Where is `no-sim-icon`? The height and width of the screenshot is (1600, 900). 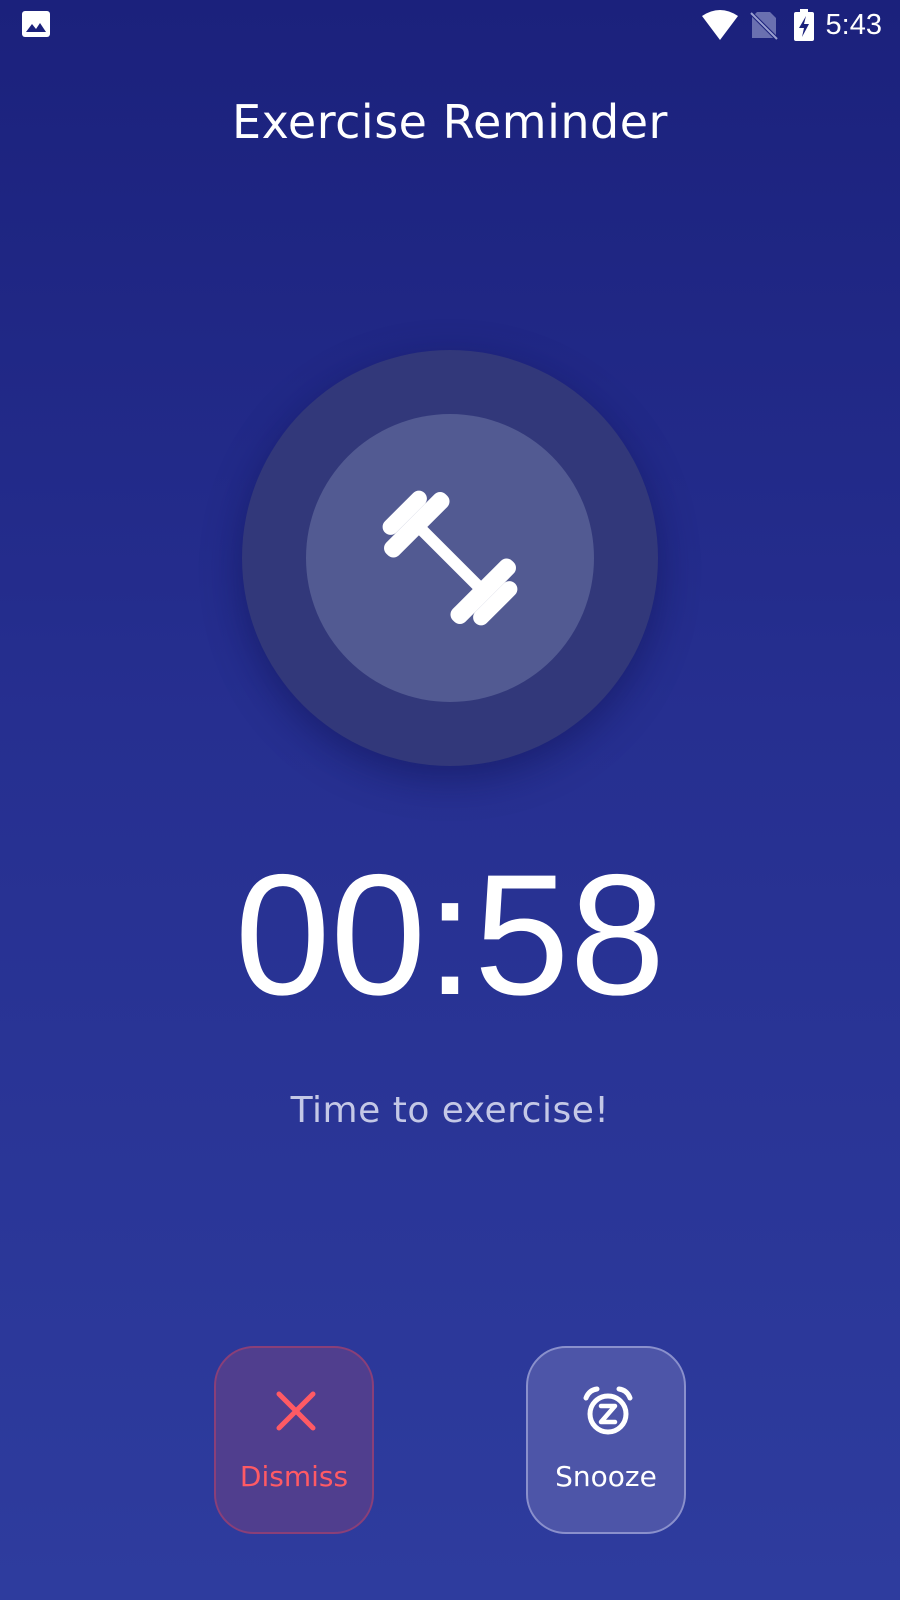
no-sim-icon is located at coordinates (763, 25).